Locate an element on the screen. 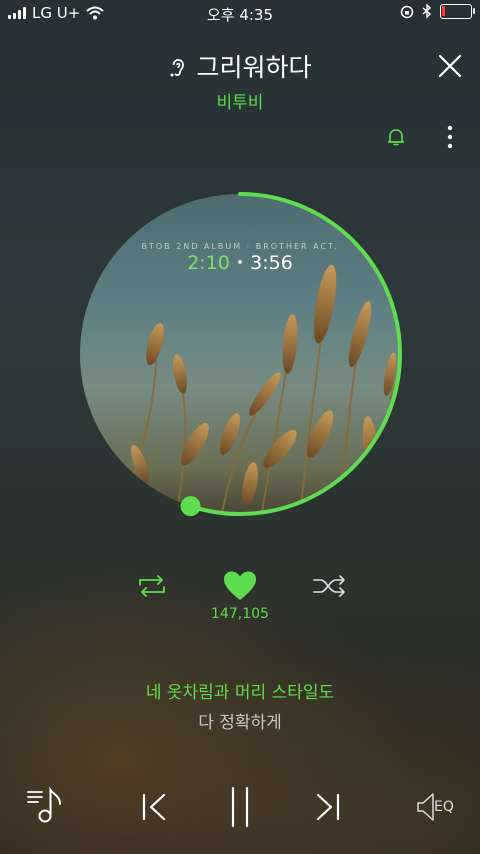 This screenshot has width=480, height=854. lyric-current-line: 네 옷차림과 머리 스타일도 is located at coordinates (240, 690).